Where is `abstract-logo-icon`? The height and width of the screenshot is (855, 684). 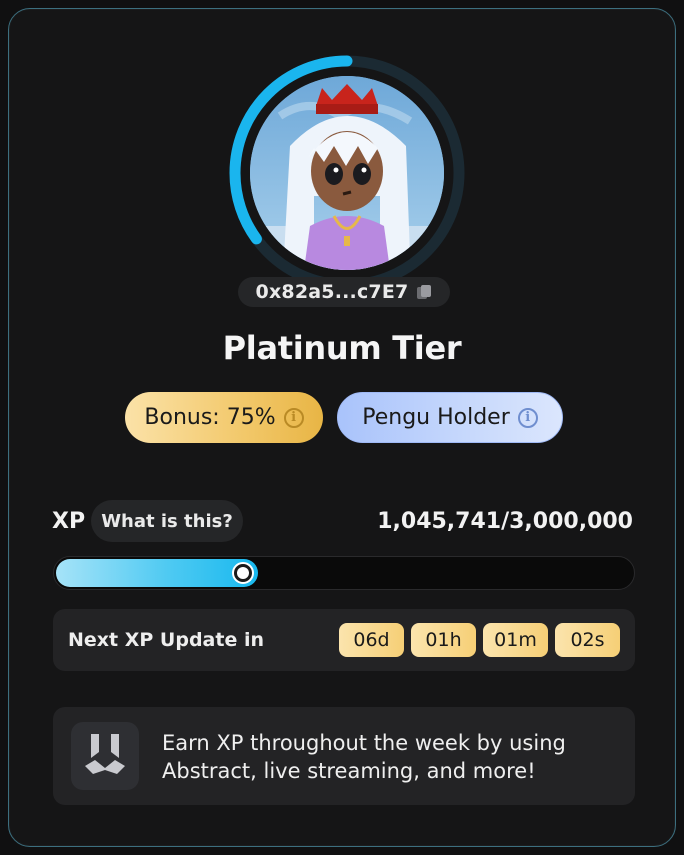
abstract-logo-icon is located at coordinates (105, 756).